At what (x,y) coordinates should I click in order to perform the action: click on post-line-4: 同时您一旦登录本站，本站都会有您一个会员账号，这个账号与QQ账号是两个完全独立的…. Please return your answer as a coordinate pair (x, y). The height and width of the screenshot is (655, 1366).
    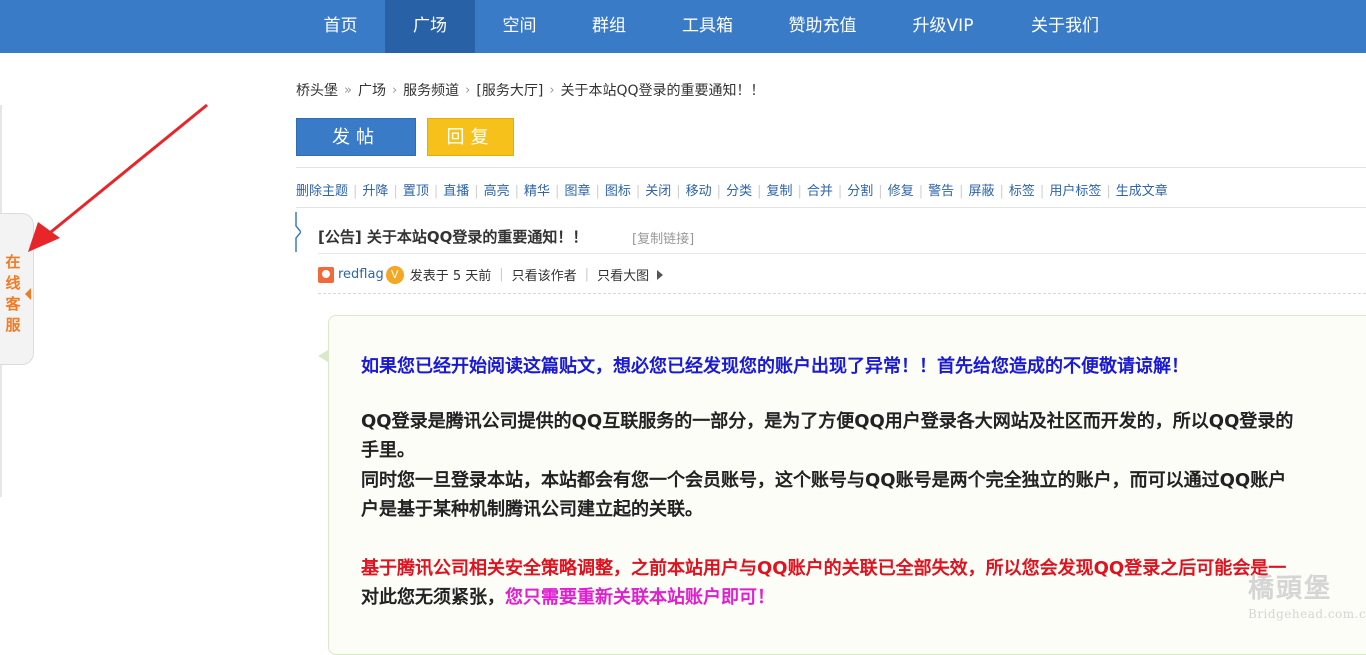
    Looking at the image, I should click on (824, 480).